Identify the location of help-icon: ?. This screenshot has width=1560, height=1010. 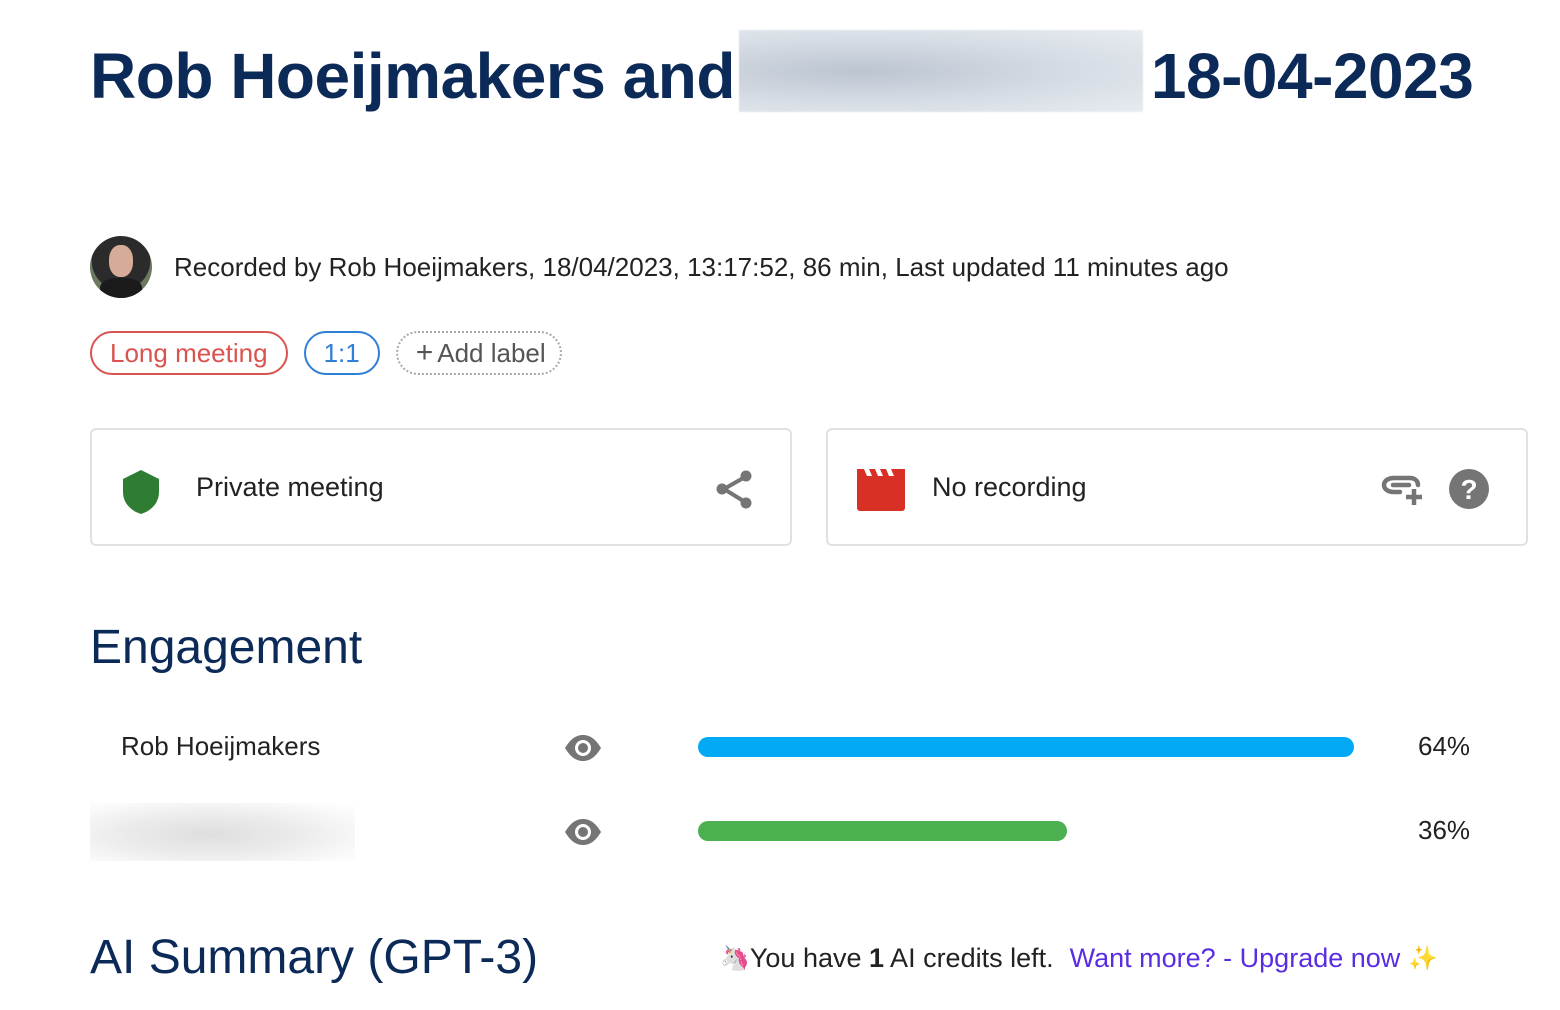
(1469, 491).